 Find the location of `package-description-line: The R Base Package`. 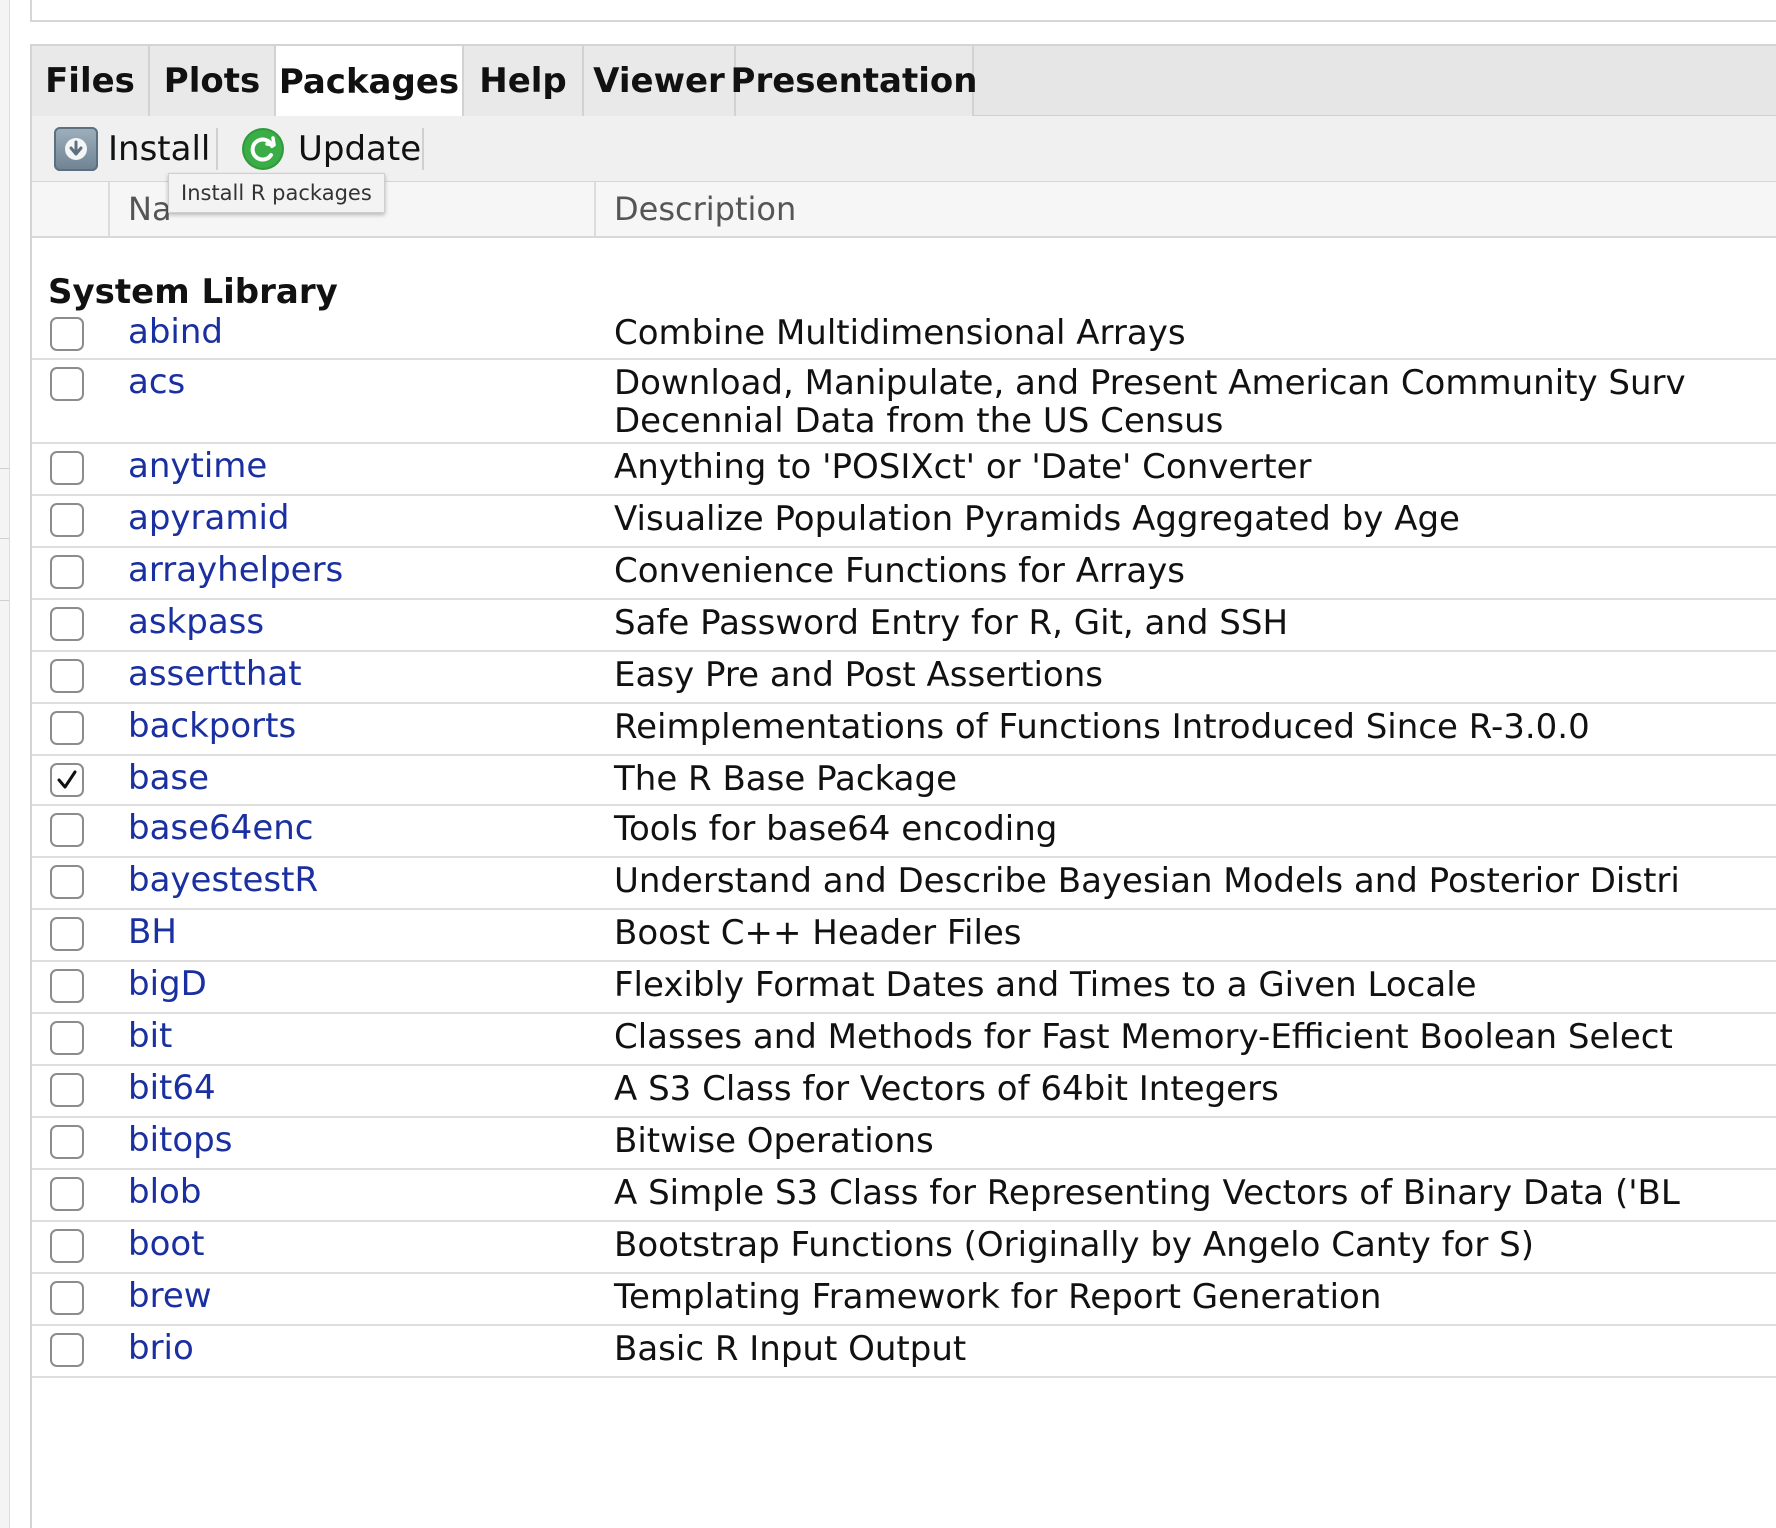

package-description-line: The R Base Package is located at coordinates (786, 779).